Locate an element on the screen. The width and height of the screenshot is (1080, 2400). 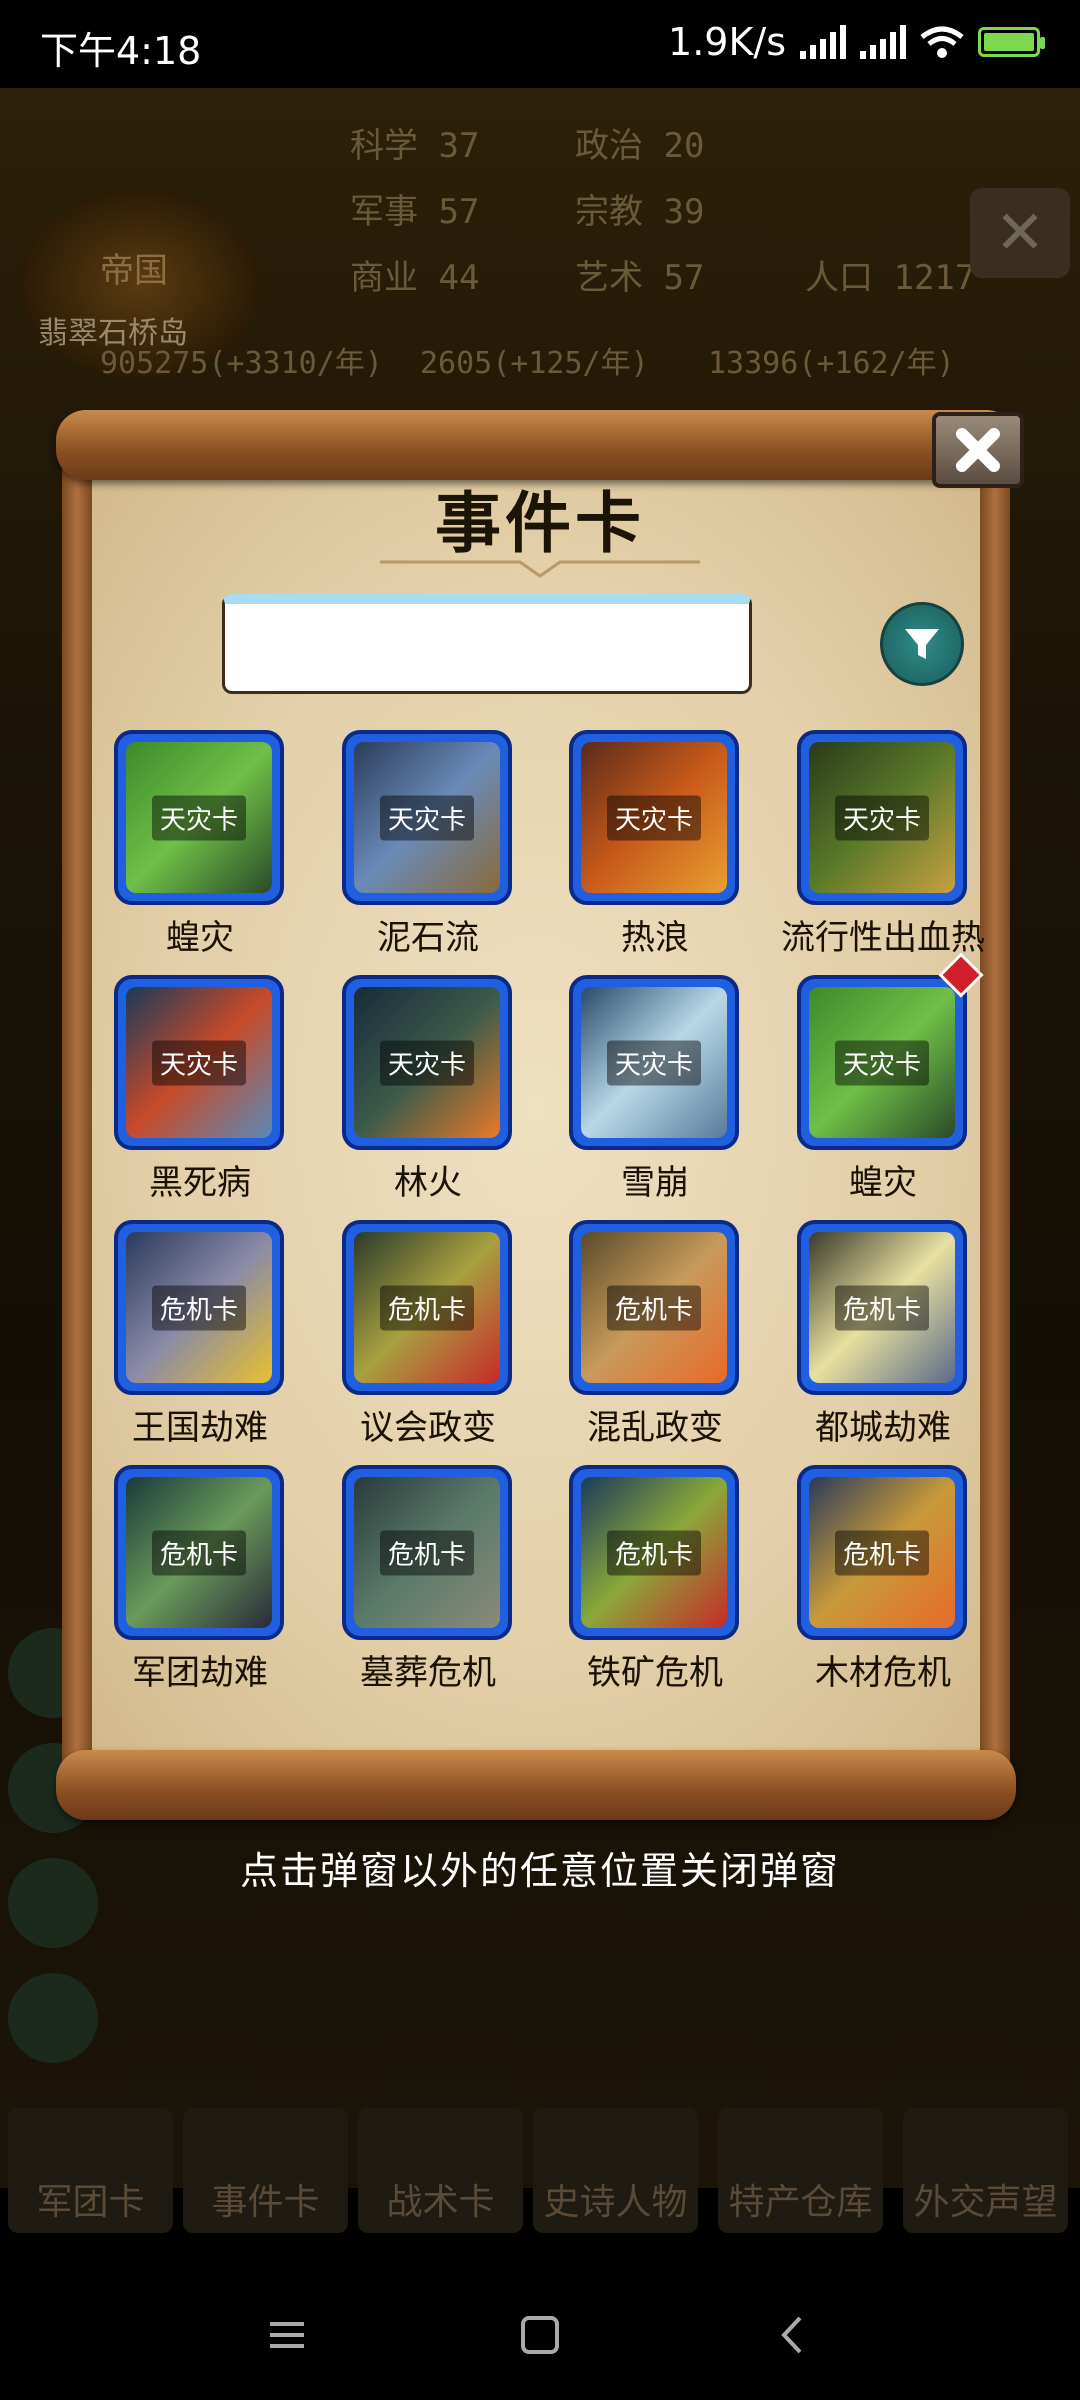
menu-icon is located at coordinates (287, 2335).